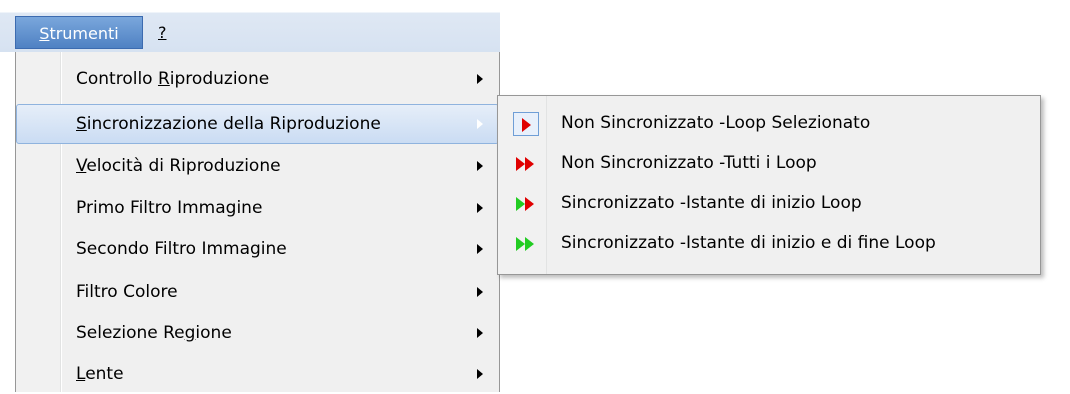  I want to click on menu-item-label: Sincronizzazione della Riproduzione, so click(228, 124).